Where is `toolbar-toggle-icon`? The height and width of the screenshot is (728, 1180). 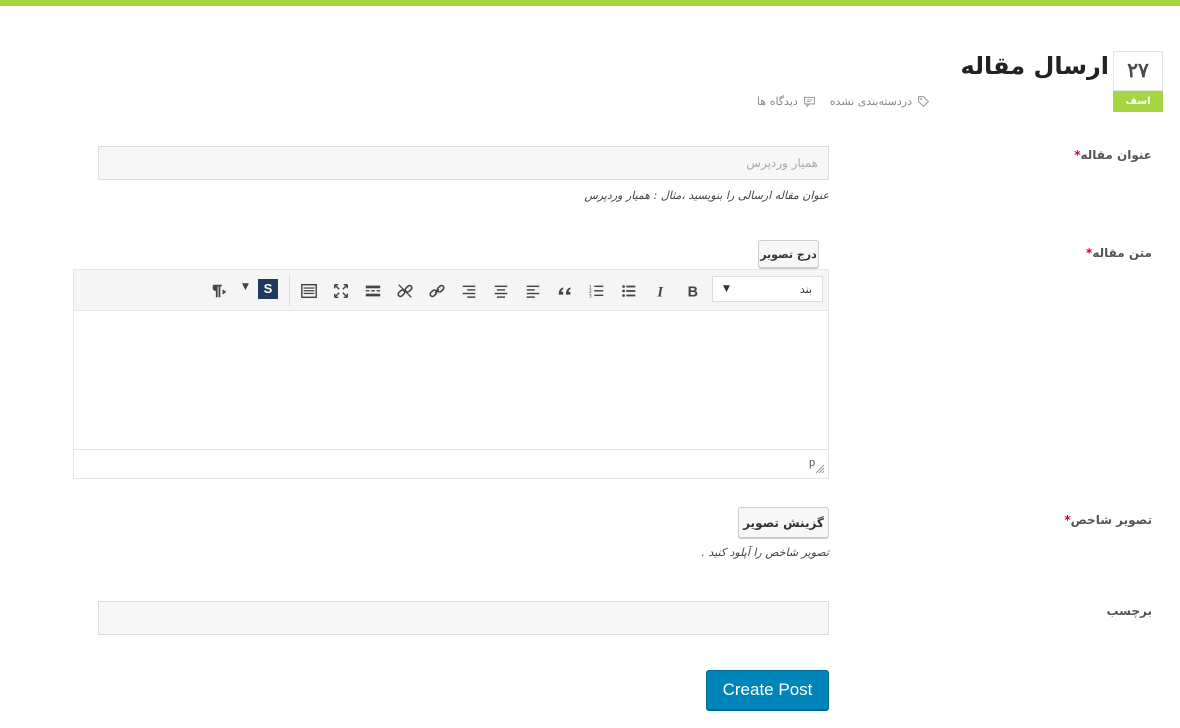 toolbar-toggle-icon is located at coordinates (309, 291).